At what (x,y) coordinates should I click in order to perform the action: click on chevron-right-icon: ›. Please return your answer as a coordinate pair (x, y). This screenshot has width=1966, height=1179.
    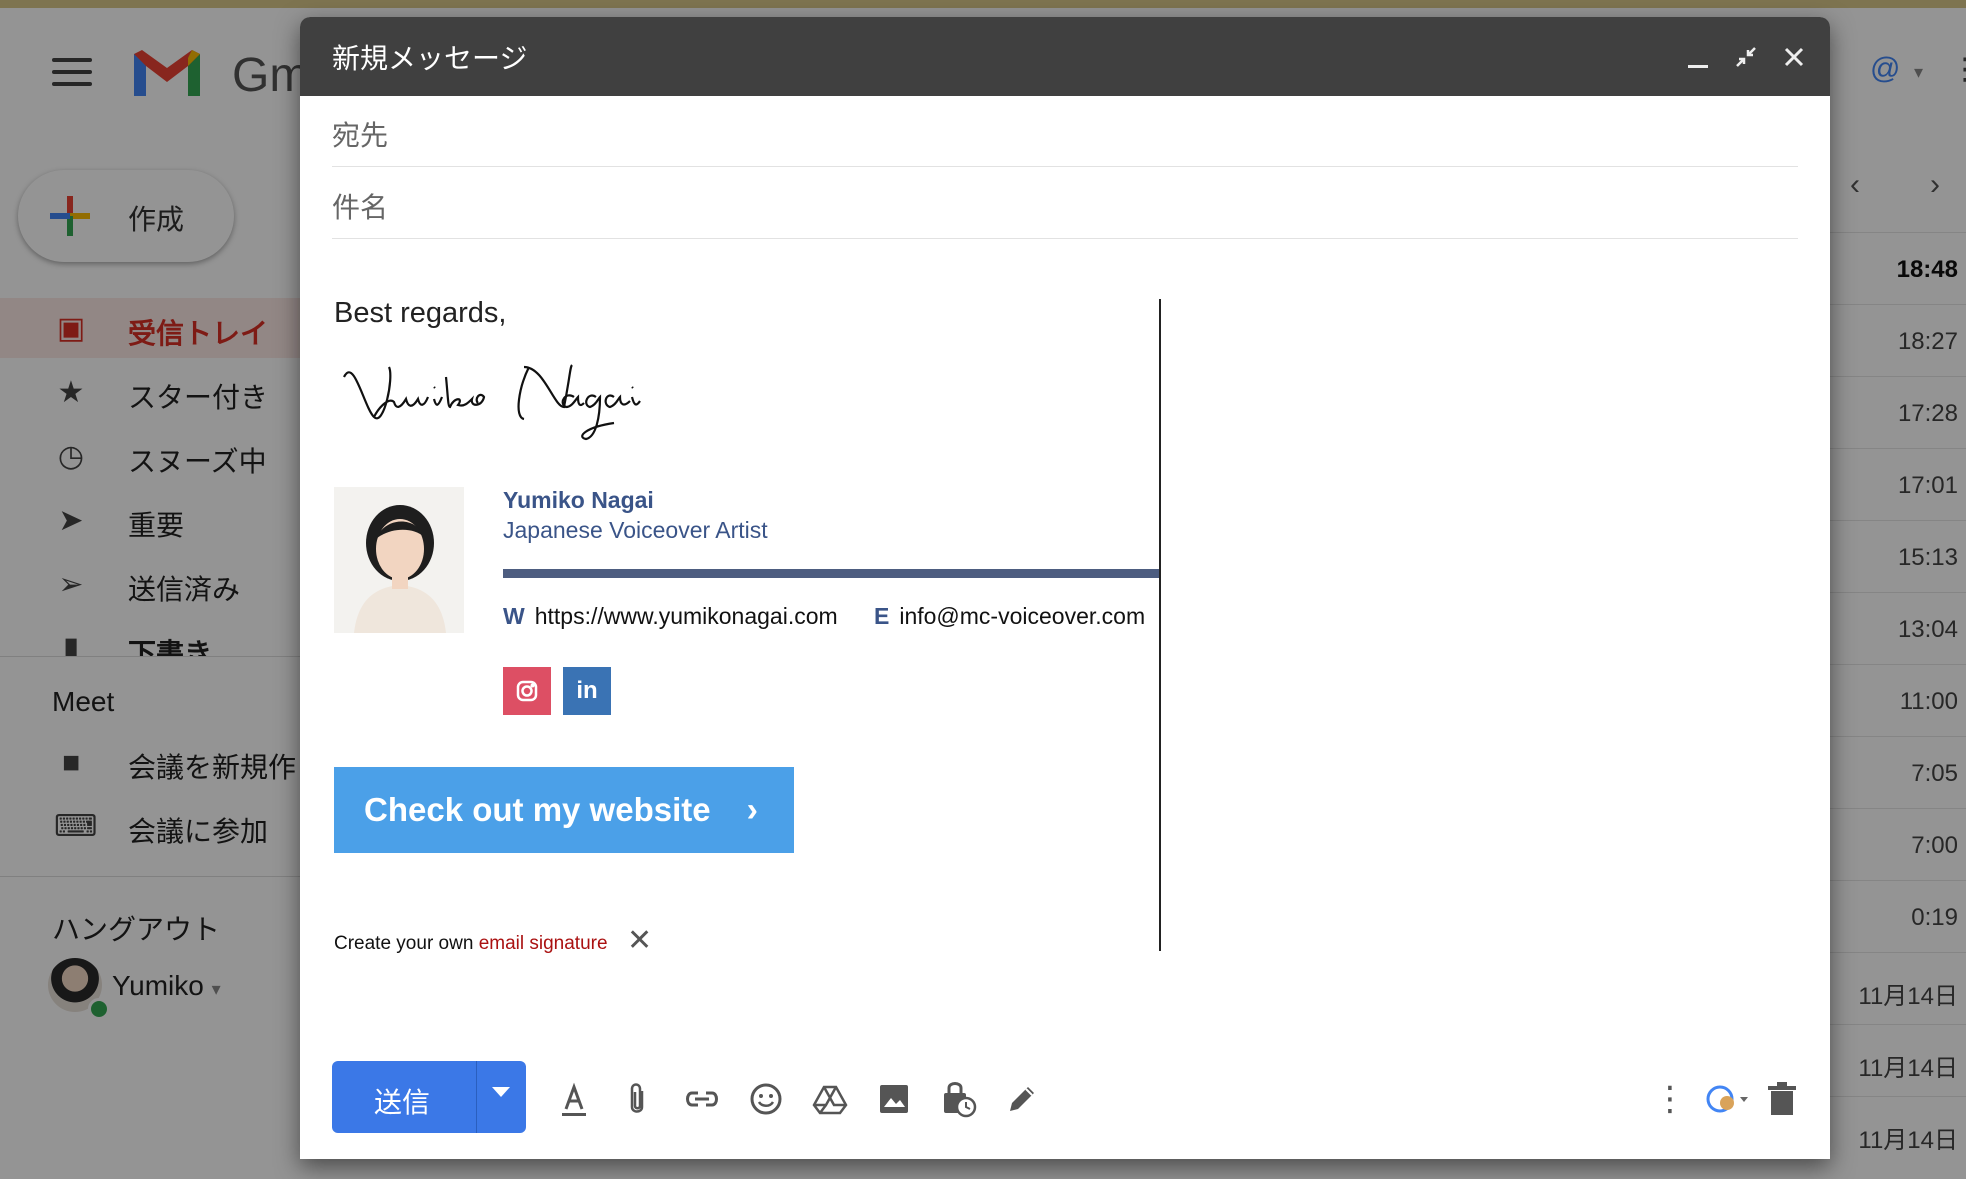
    Looking at the image, I should click on (752, 810).